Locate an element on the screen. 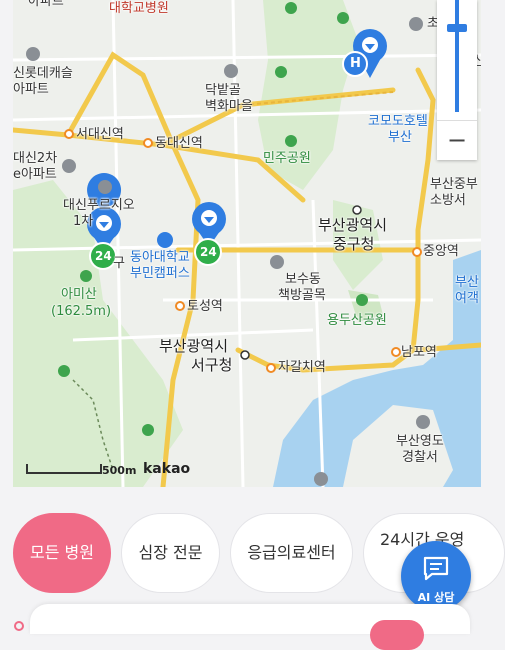 The width and height of the screenshot is (505, 650). map-label-station: 동대신역 is located at coordinates (179, 143).